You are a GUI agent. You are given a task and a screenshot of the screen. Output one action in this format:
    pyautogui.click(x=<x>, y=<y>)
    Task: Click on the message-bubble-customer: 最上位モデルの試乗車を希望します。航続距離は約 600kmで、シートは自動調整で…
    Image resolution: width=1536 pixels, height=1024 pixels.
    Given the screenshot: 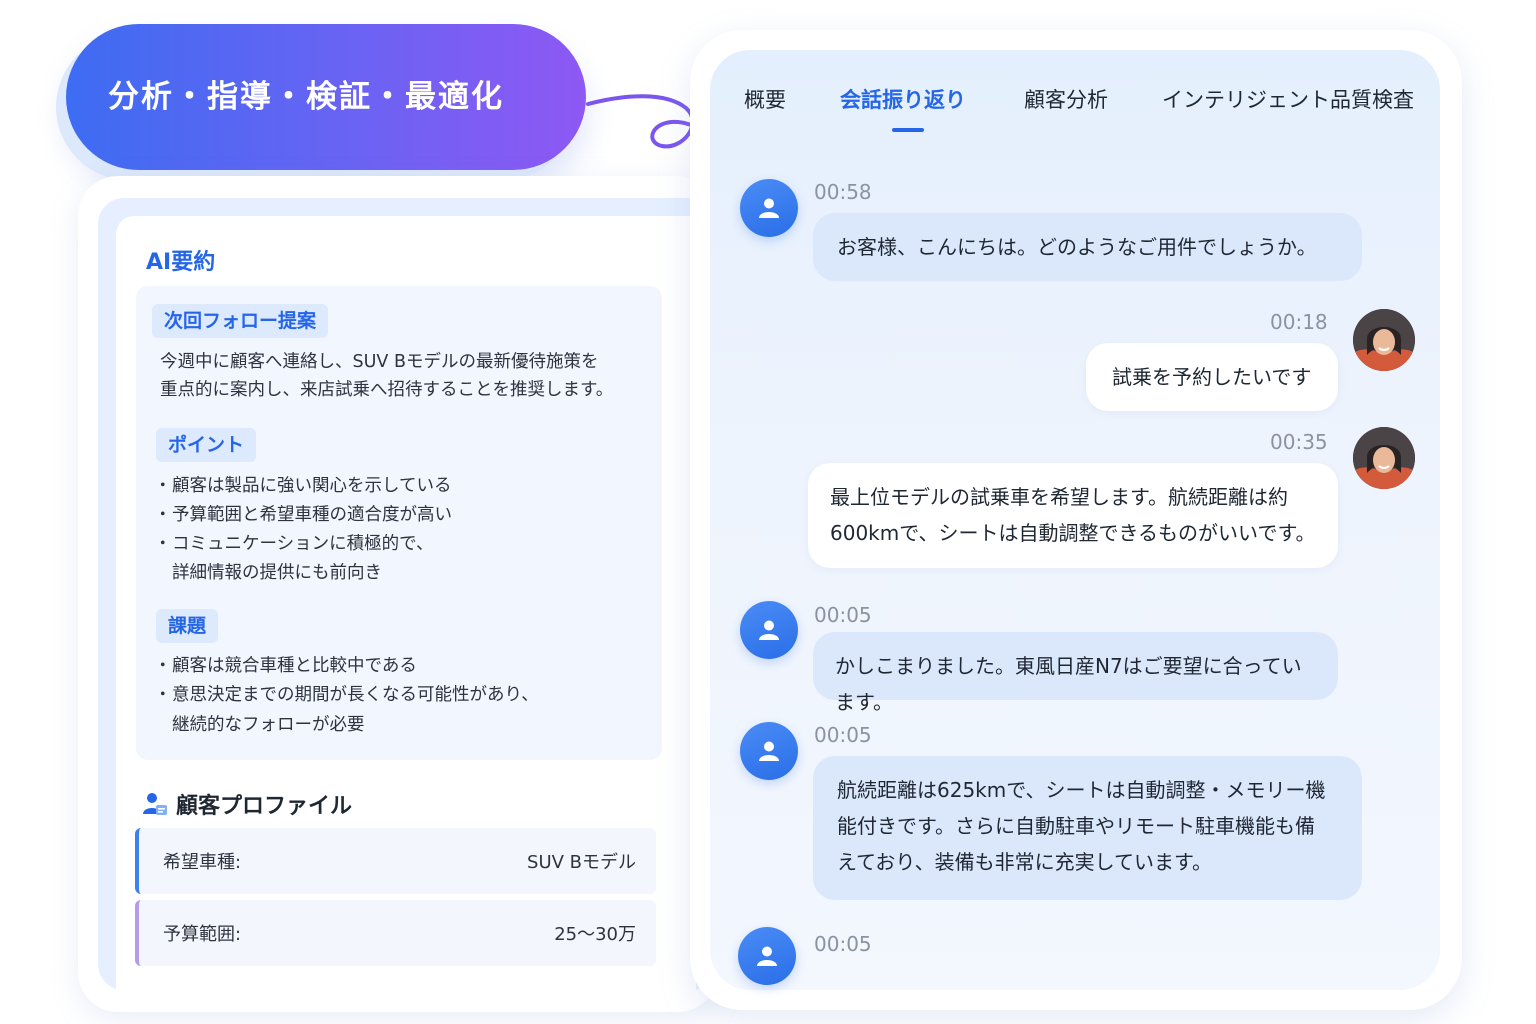 What is the action you would take?
    pyautogui.click(x=1073, y=515)
    